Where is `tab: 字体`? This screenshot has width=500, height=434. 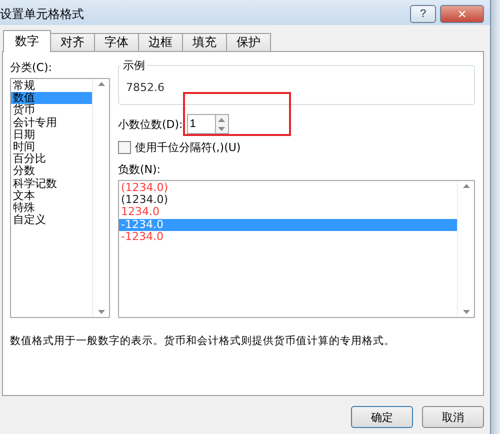 tab: 字体 is located at coordinates (116, 42).